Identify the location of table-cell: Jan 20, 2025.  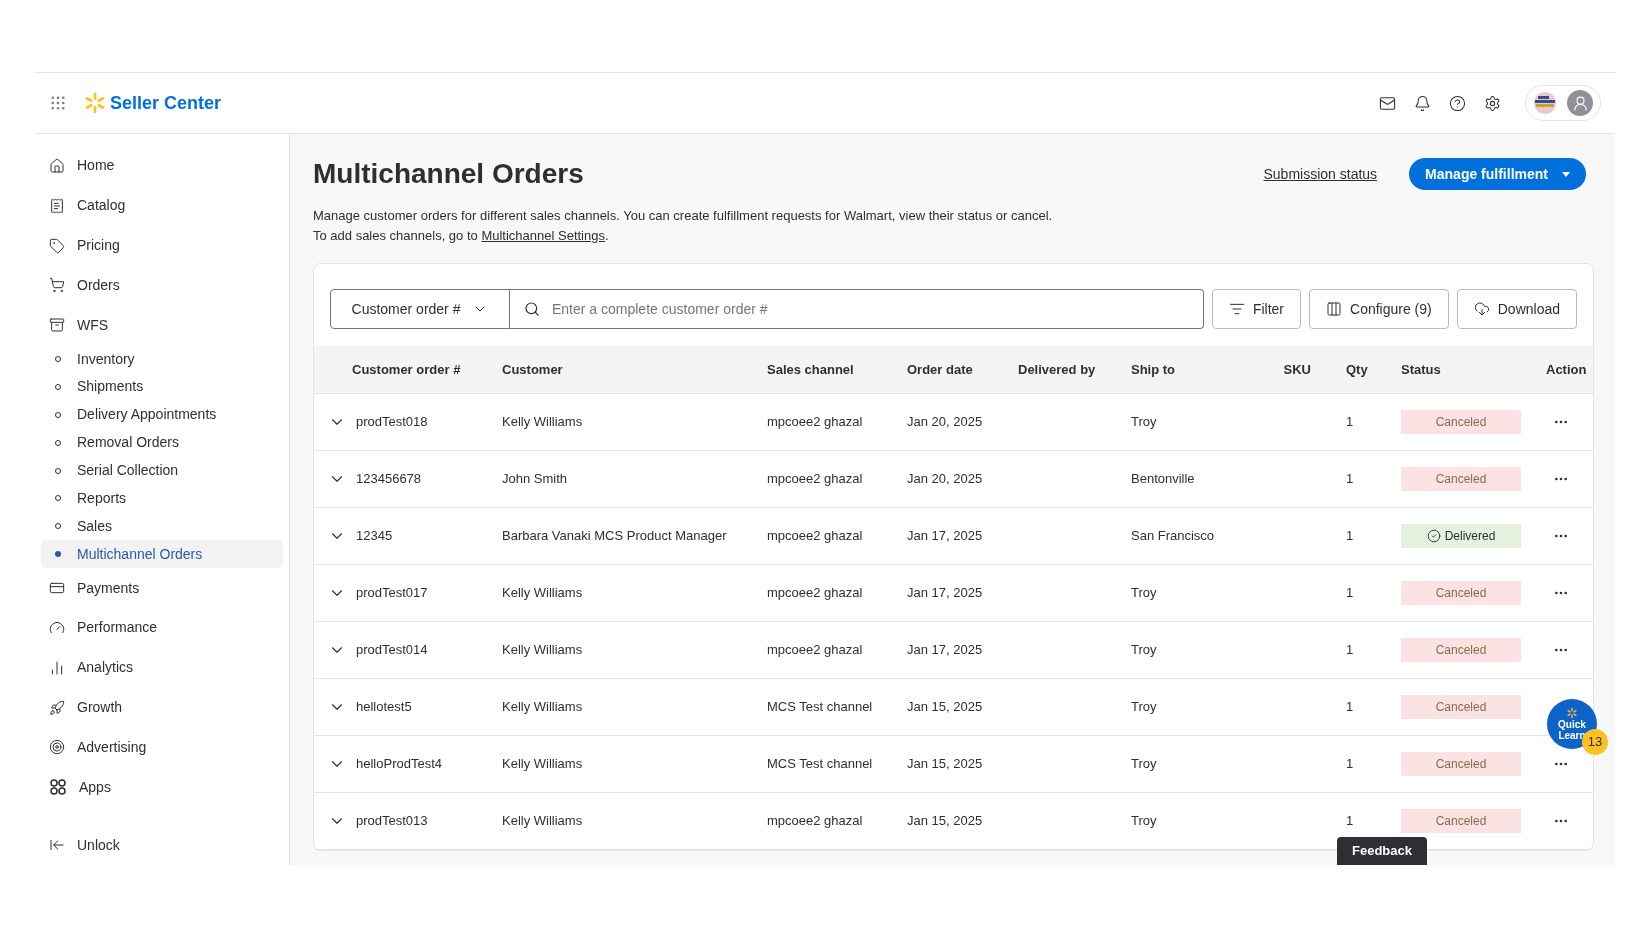
(945, 479).